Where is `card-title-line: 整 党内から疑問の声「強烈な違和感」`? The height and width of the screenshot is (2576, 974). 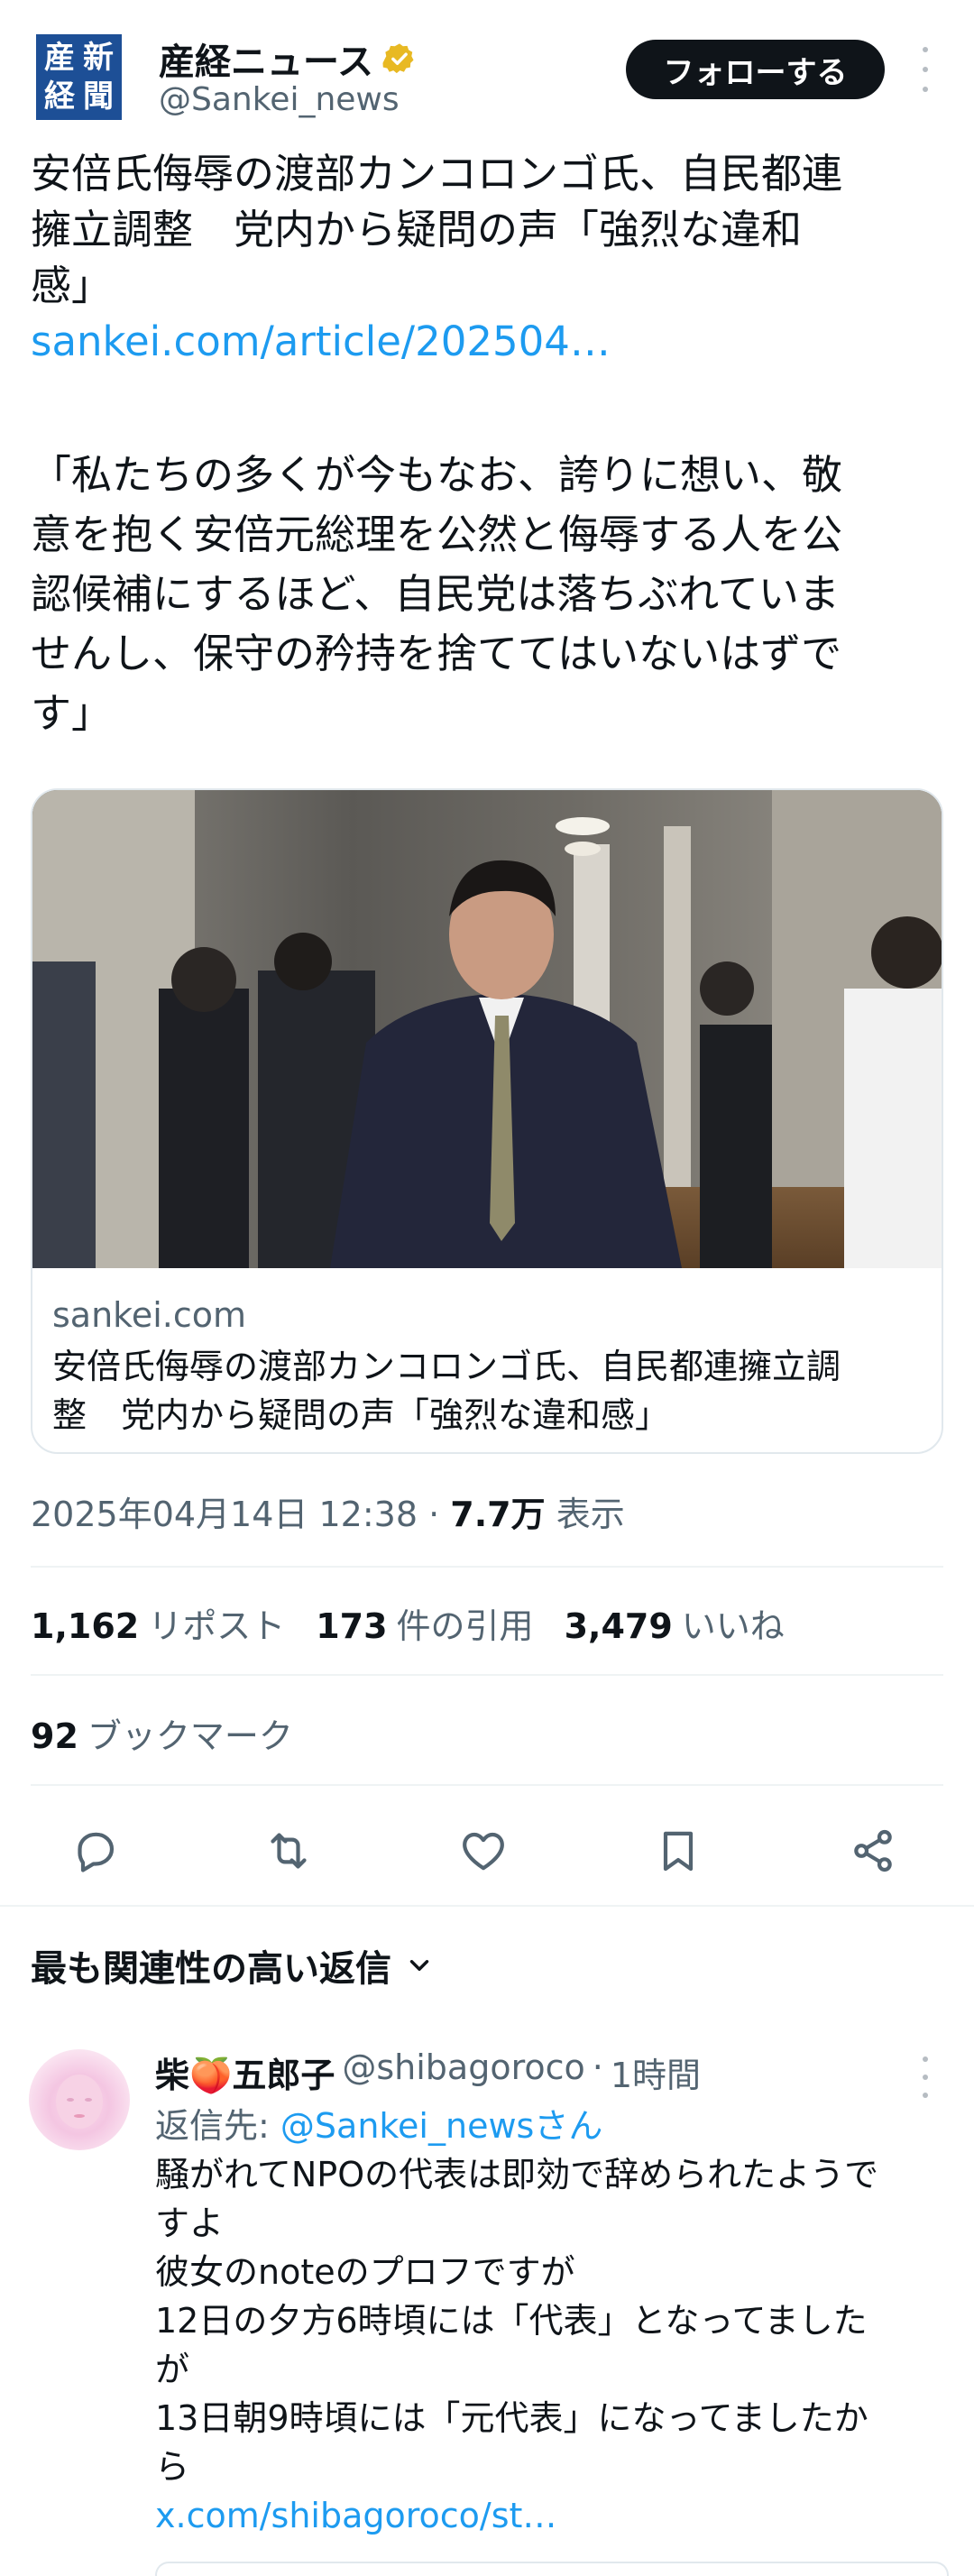
card-title-line: 整 党内から疑問の声「強烈な違和感」 is located at coordinates (361, 1415).